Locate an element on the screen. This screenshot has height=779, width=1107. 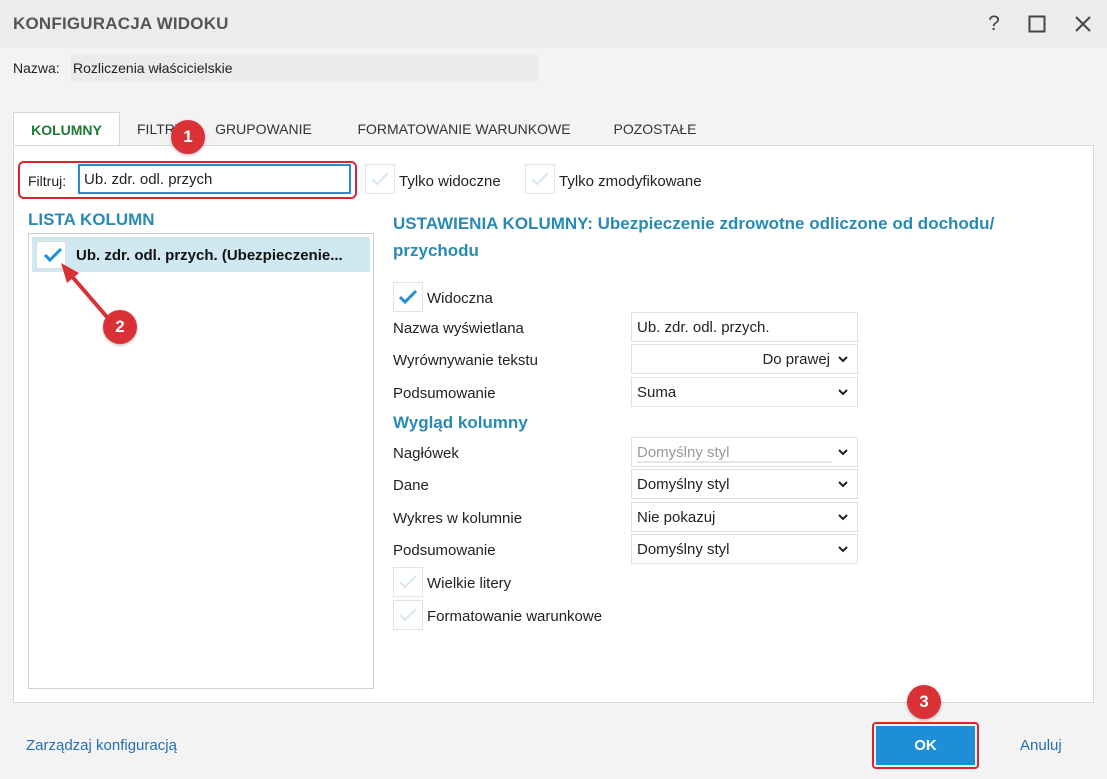
header-label: Nagłówek is located at coordinates (426, 453).